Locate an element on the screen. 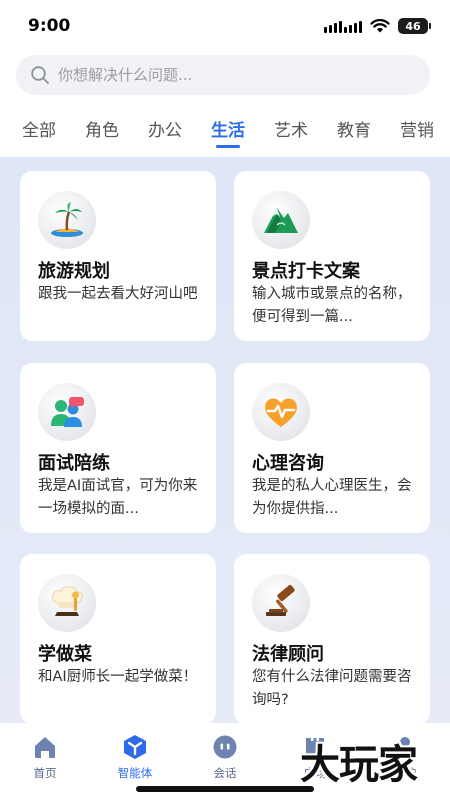 This screenshot has height=800, width=450. nav-home: 首页 is located at coordinates (45, 766).